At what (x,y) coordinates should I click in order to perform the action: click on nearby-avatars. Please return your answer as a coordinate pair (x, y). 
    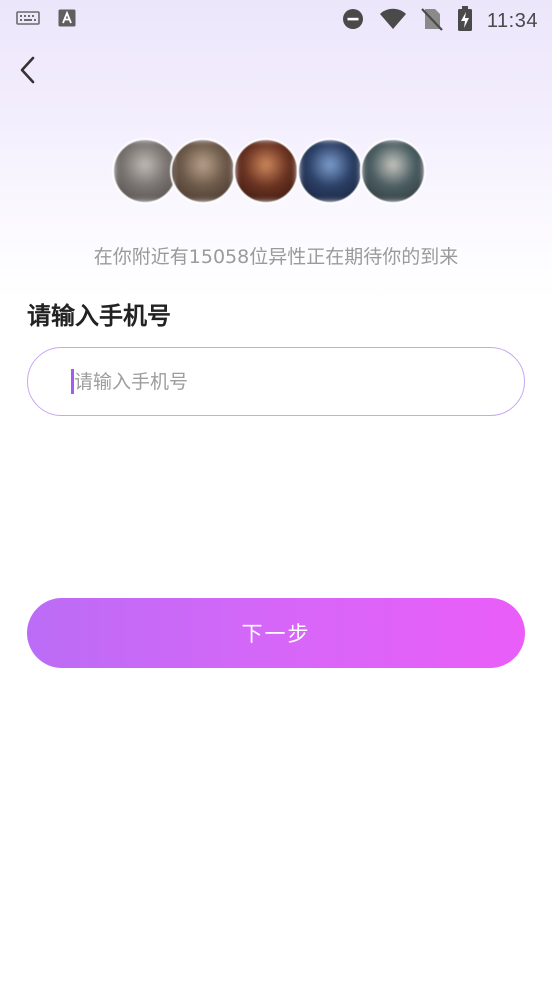
    Looking at the image, I should click on (277, 173).